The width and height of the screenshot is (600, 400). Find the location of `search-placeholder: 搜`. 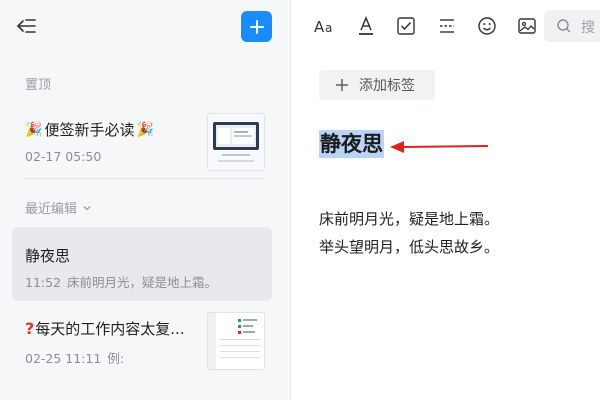

search-placeholder: 搜 is located at coordinates (588, 28).